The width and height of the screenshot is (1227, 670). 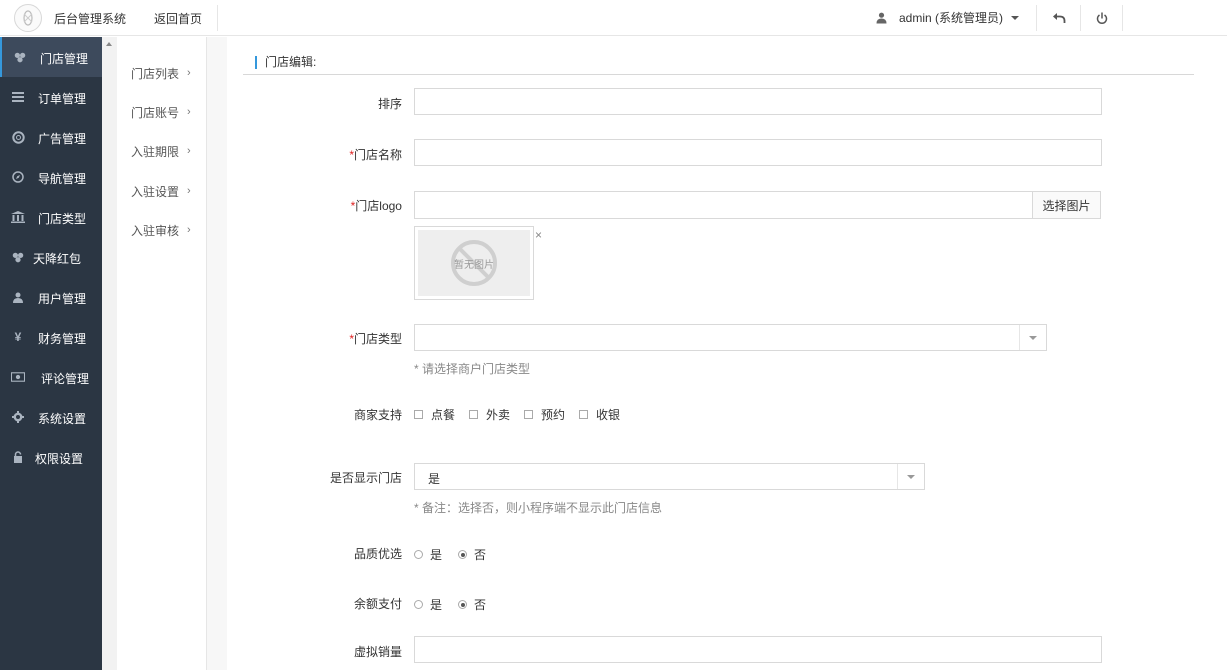 I want to click on store-logo-label: *门店logo, so click(x=376, y=206).